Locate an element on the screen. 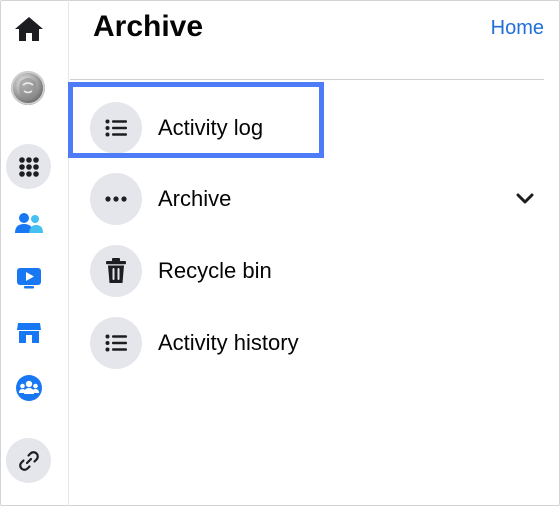  profile-avatar is located at coordinates (28, 88).